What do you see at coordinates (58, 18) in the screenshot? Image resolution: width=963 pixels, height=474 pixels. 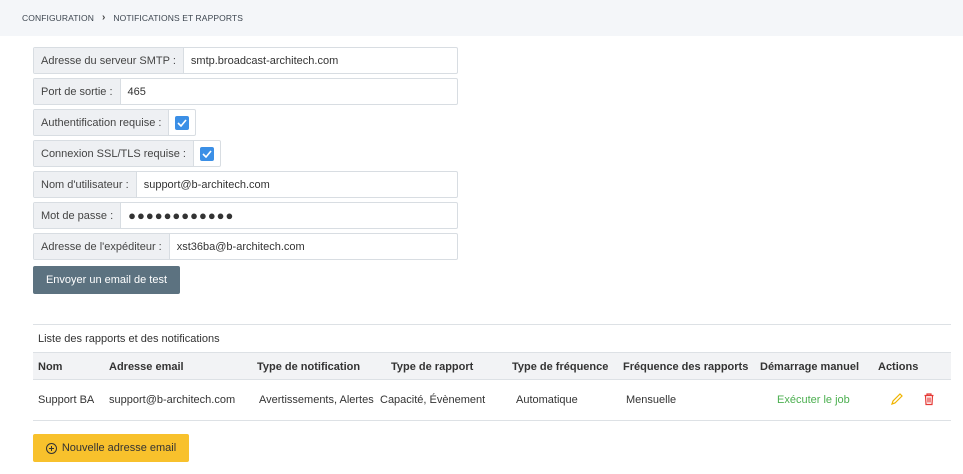 I see `breadcrumb-root: CONFIGURATION` at bounding box center [58, 18].